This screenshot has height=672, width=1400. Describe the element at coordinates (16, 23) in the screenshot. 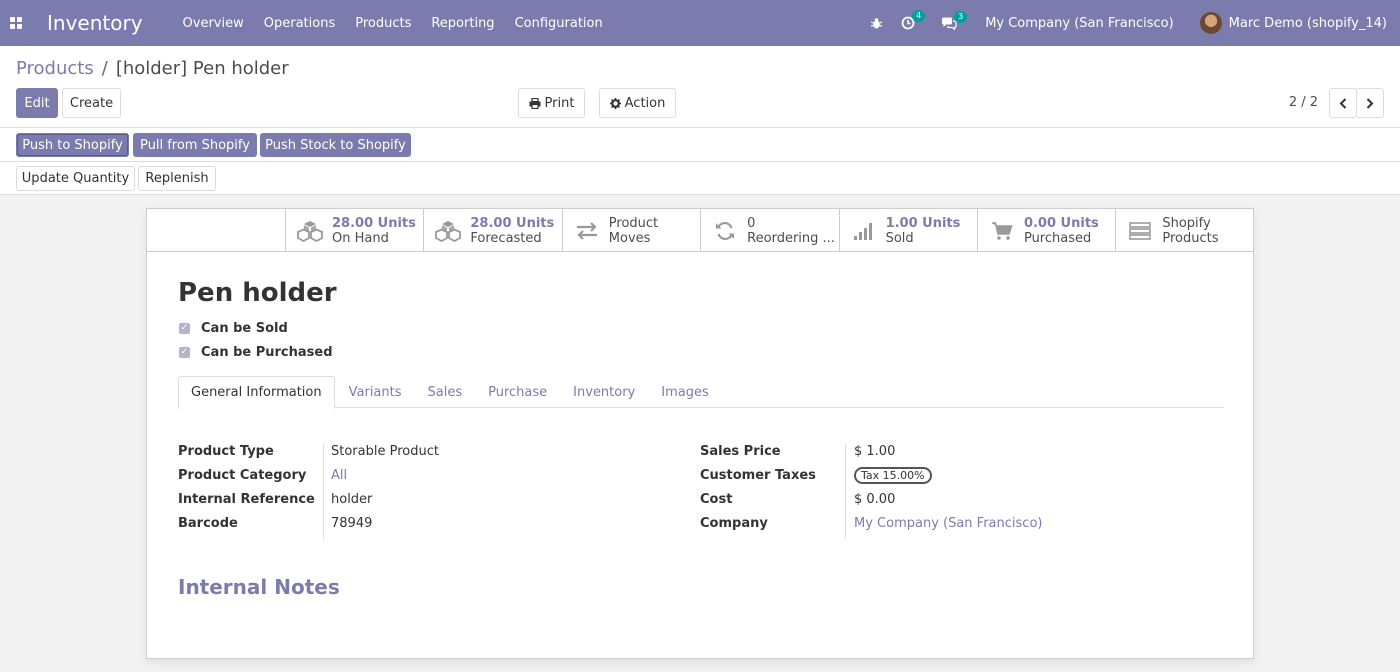

I see `apps-menu-icon` at that location.